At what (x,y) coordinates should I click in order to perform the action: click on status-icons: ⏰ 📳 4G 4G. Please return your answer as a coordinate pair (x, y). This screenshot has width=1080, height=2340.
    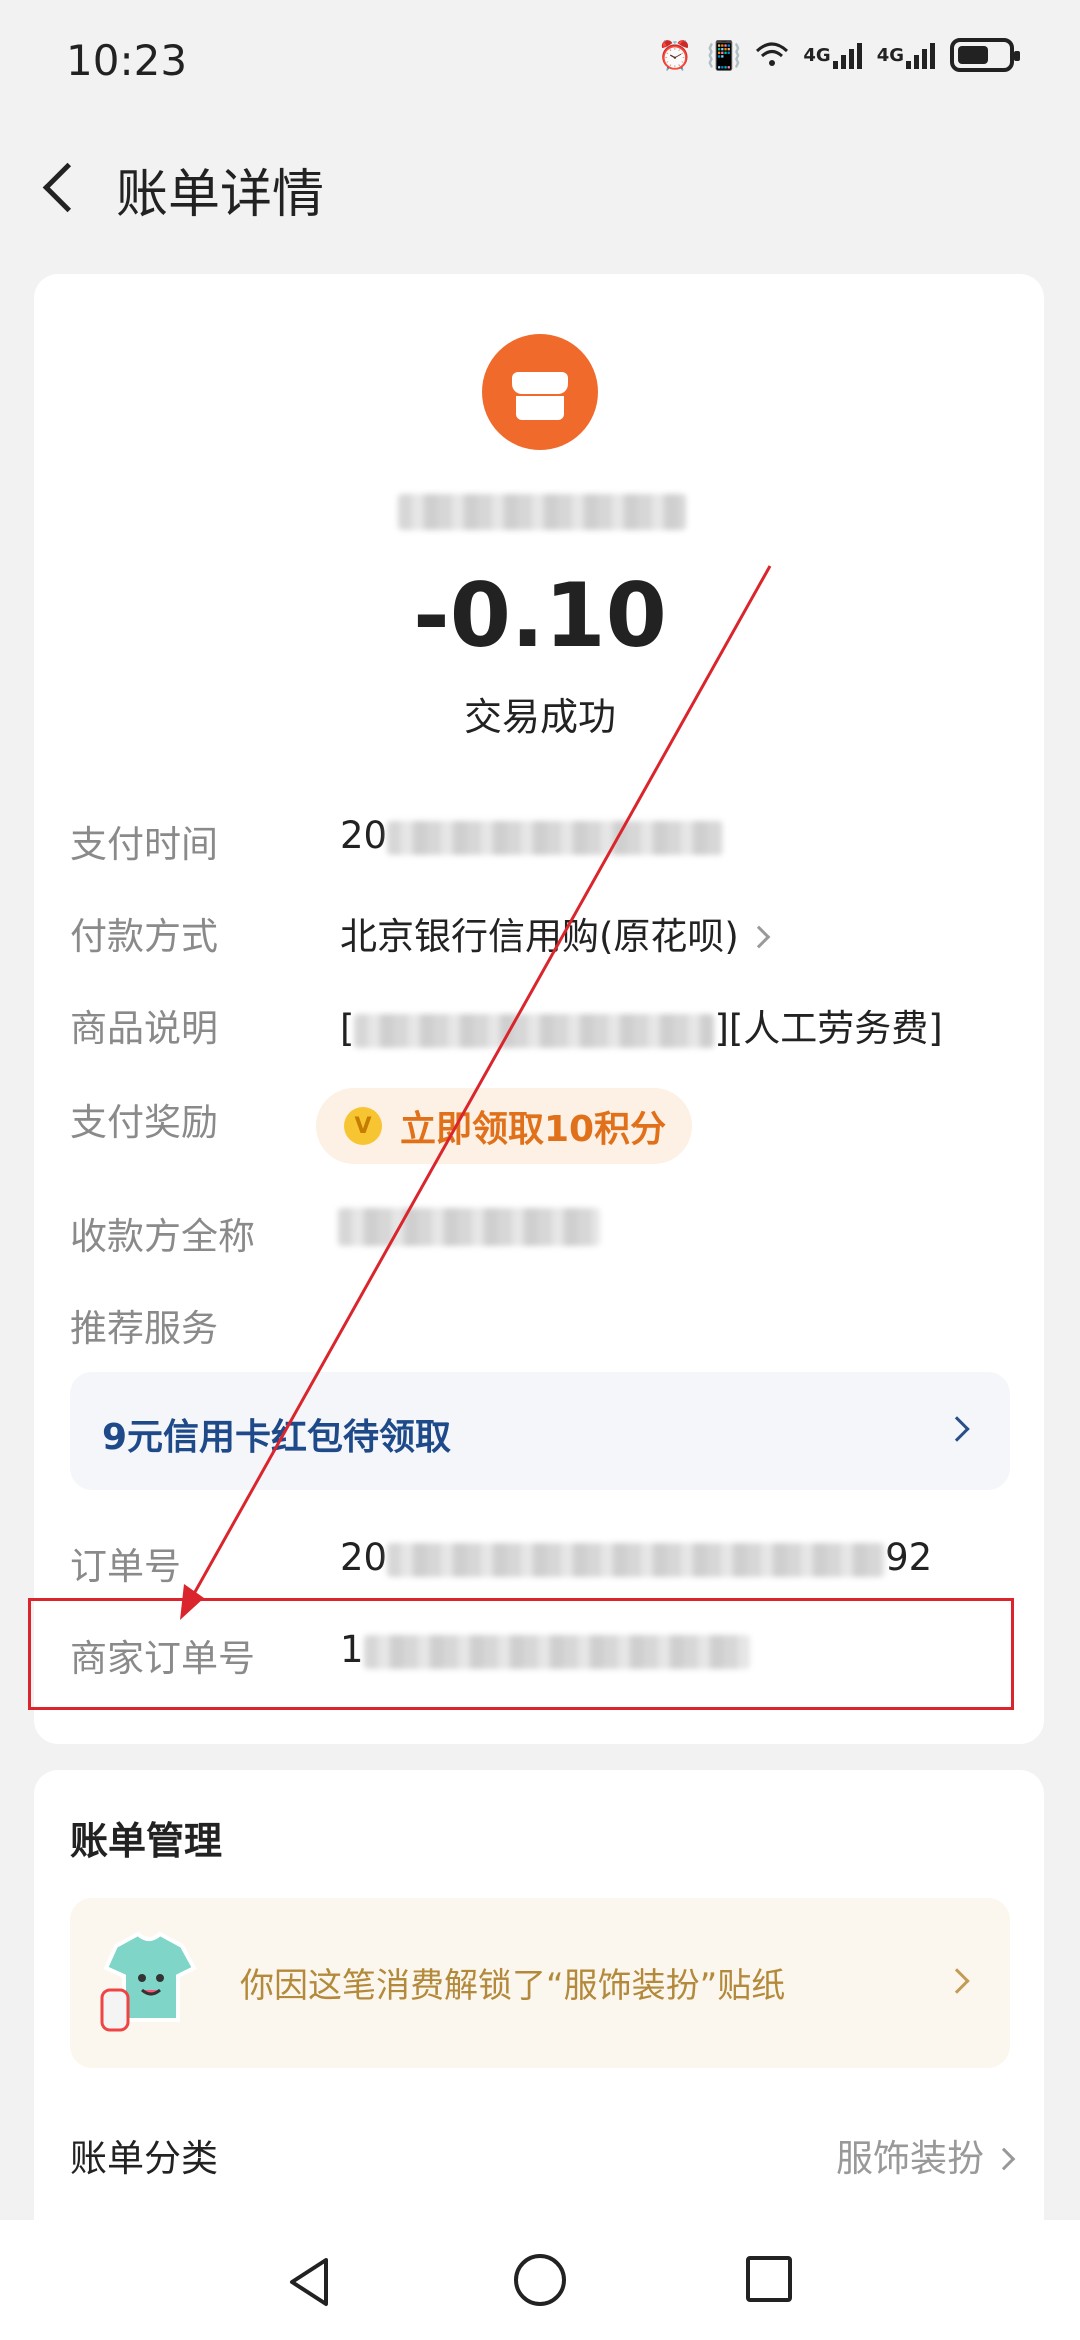
    Looking at the image, I should click on (838, 55).